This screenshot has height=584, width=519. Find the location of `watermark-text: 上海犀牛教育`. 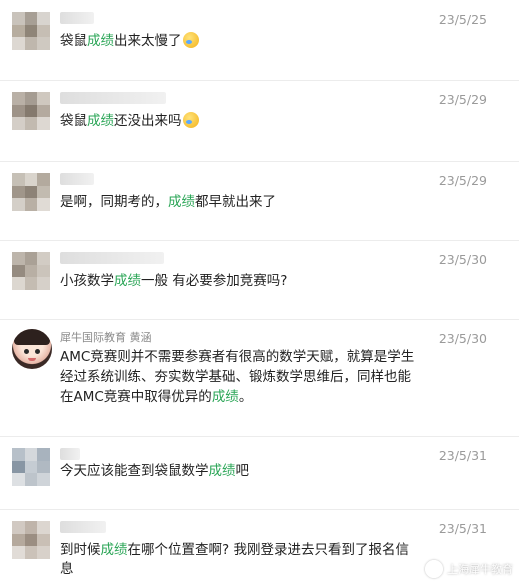

watermark-text: 上海犀牛教育 is located at coordinates (480, 569).